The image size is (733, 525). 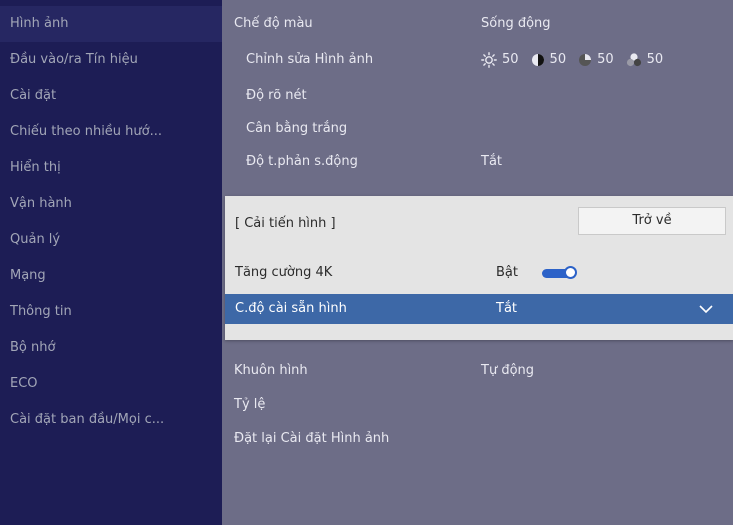 I want to click on white-balance-row: Cân bằng trắng, so click(x=477, y=129).